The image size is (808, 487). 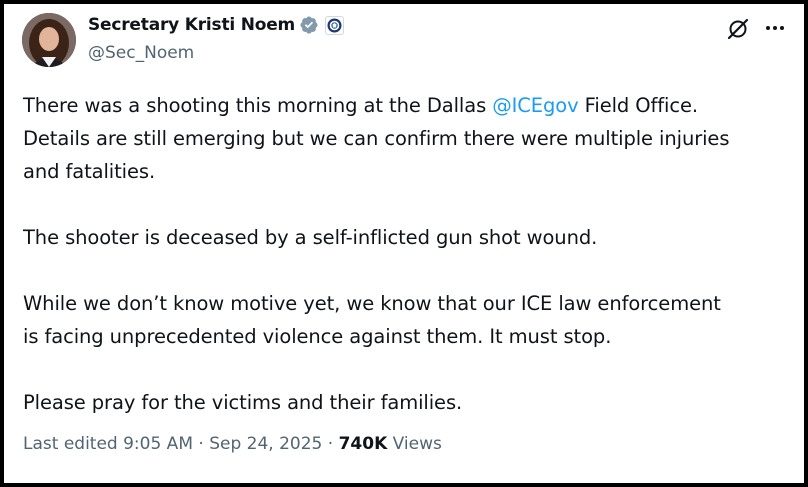 I want to click on author-name: Secretary Kristi Noem, so click(x=191, y=25).